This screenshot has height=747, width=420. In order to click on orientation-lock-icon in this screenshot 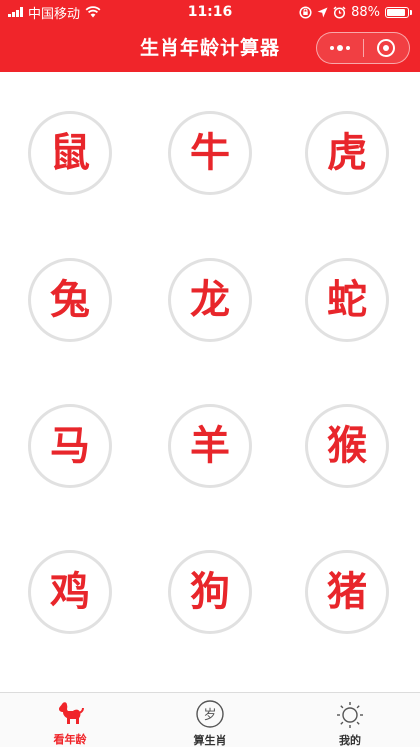, I will do `click(305, 12)`.